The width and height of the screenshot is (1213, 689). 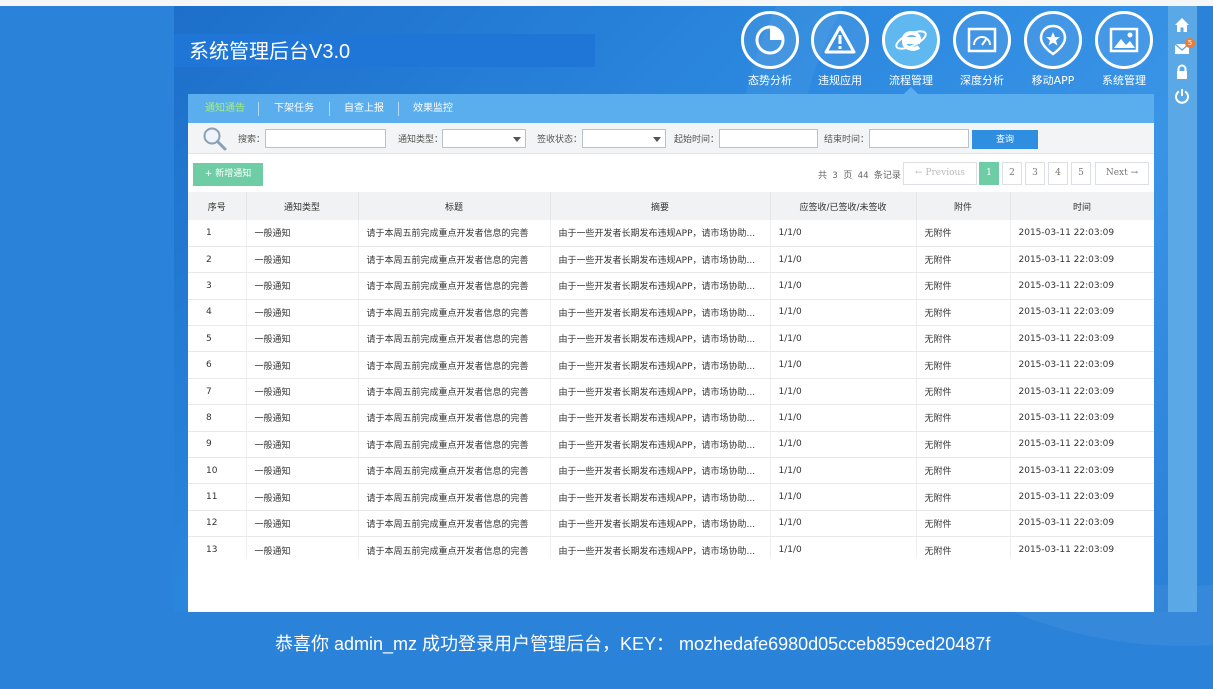 What do you see at coordinates (770, 52) in the screenshot?
I see `nav-item-situation: 态势分析` at bounding box center [770, 52].